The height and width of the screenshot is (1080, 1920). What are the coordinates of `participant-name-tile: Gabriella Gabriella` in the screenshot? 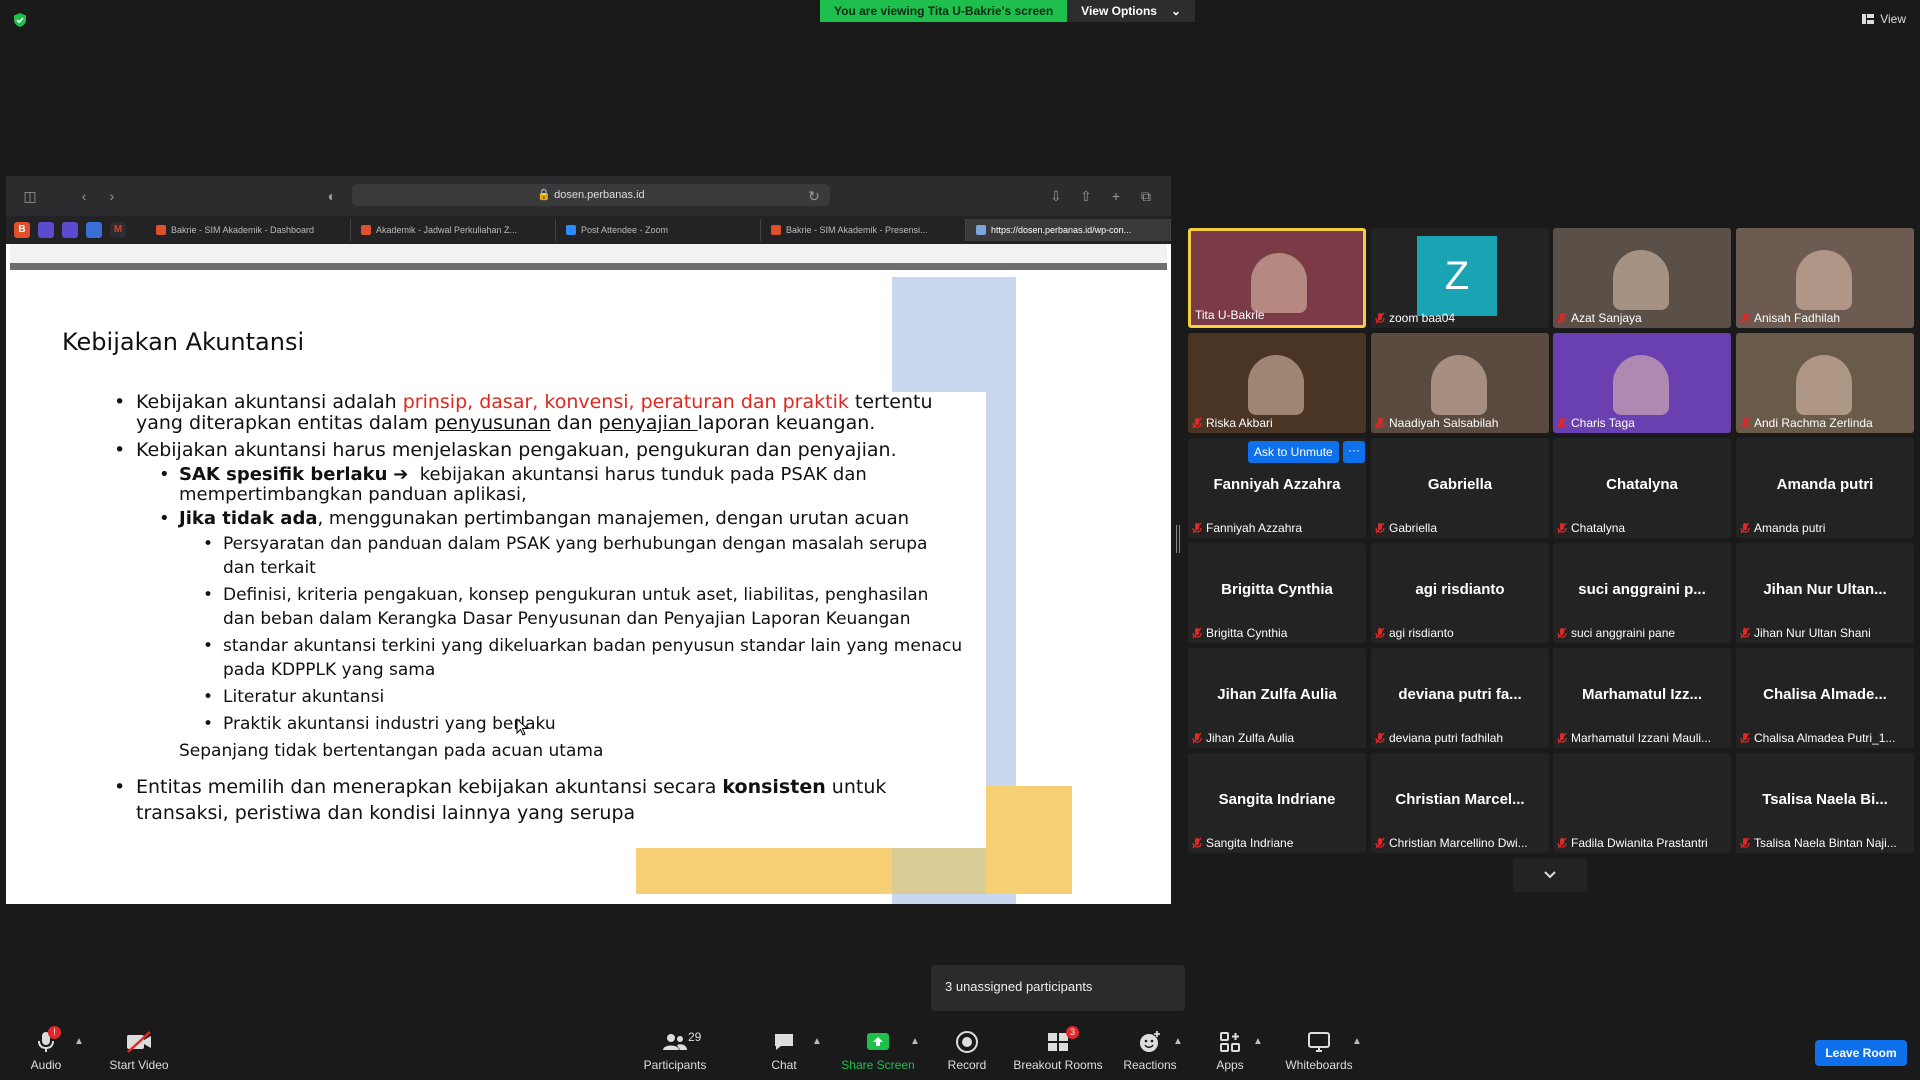 It's located at (1460, 488).